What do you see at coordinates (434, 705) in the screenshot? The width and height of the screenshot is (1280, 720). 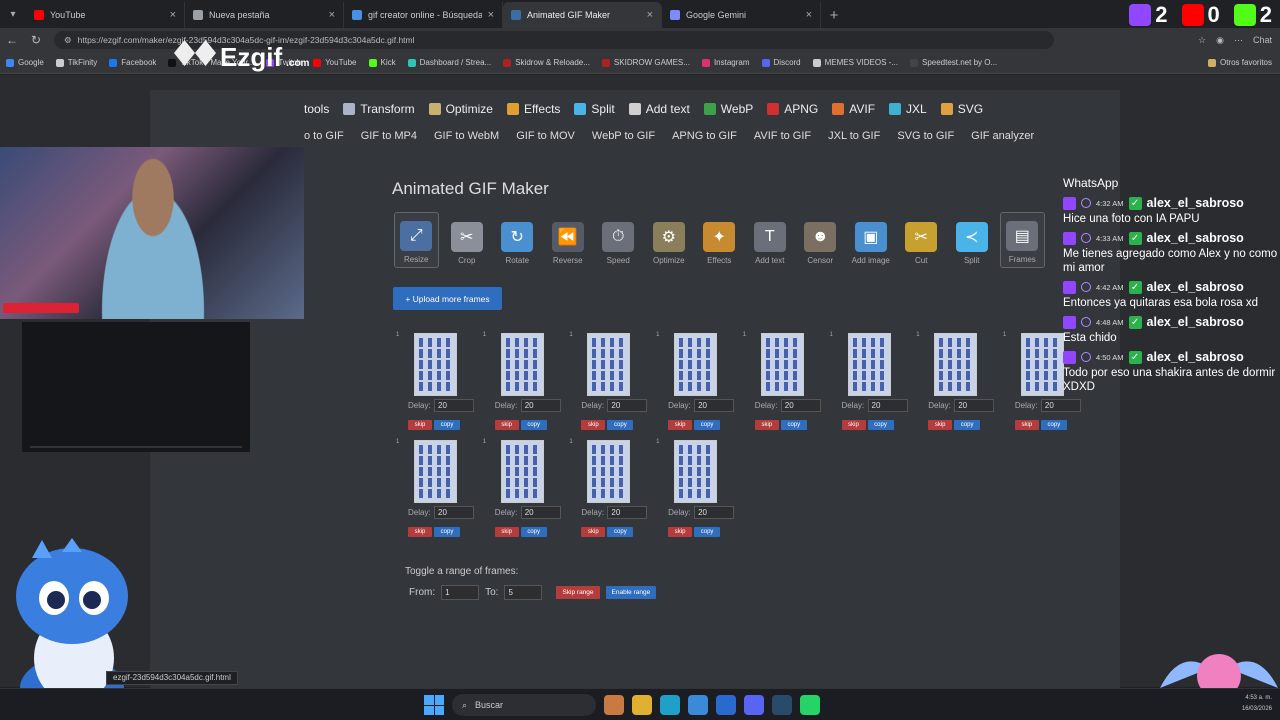 I see `windows-start-icon` at bounding box center [434, 705].